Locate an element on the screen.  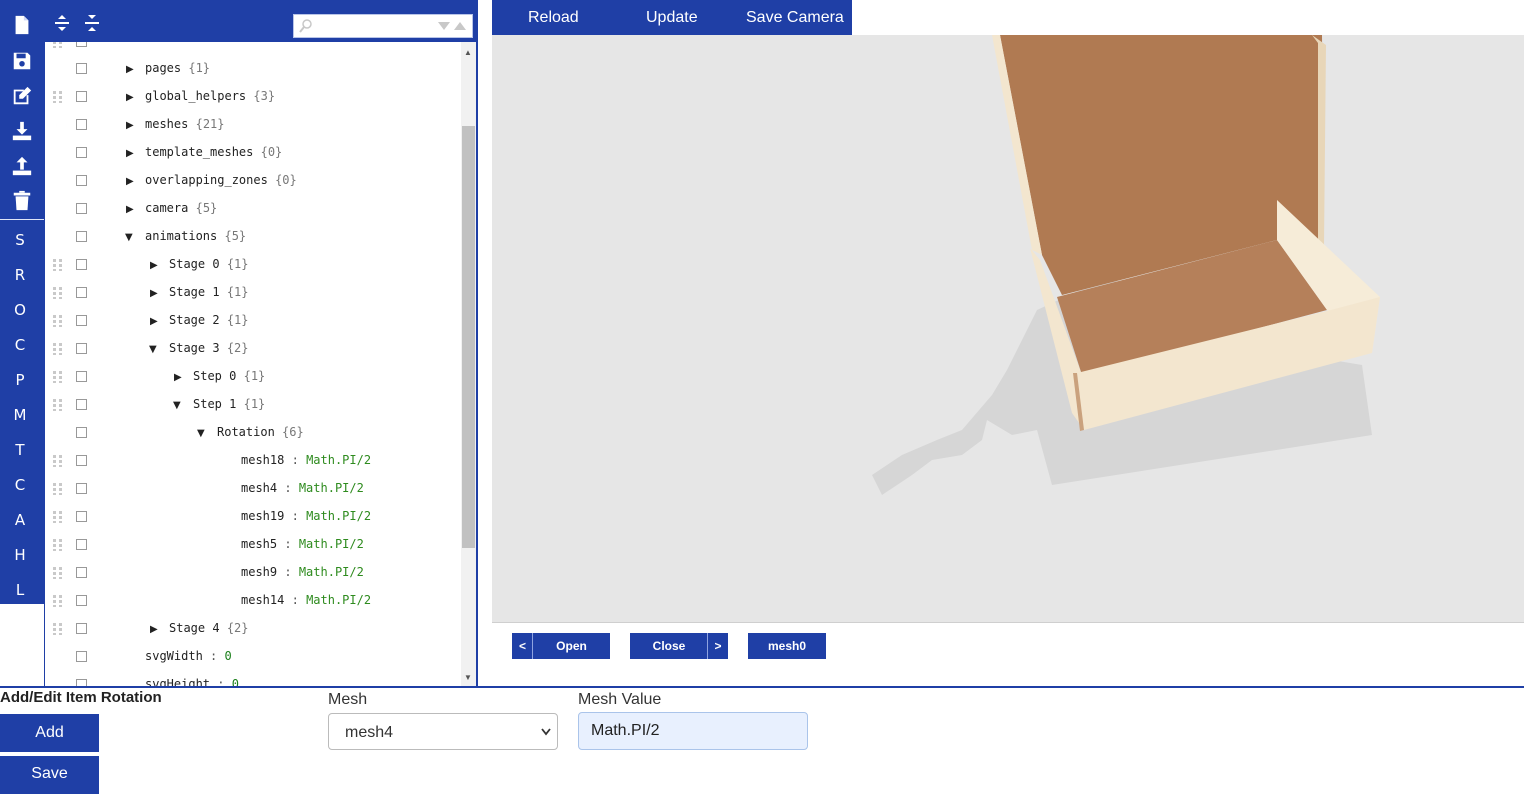
sidebar-letter-c2: C is located at coordinates (20, 485).